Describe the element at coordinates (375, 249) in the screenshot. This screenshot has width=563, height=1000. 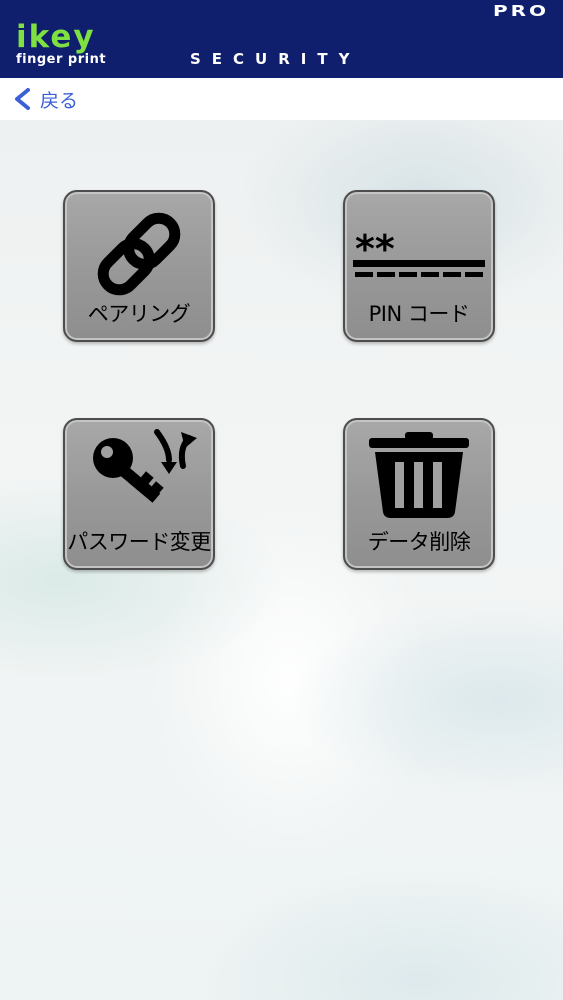
I see `pin-mask-text: **` at that location.